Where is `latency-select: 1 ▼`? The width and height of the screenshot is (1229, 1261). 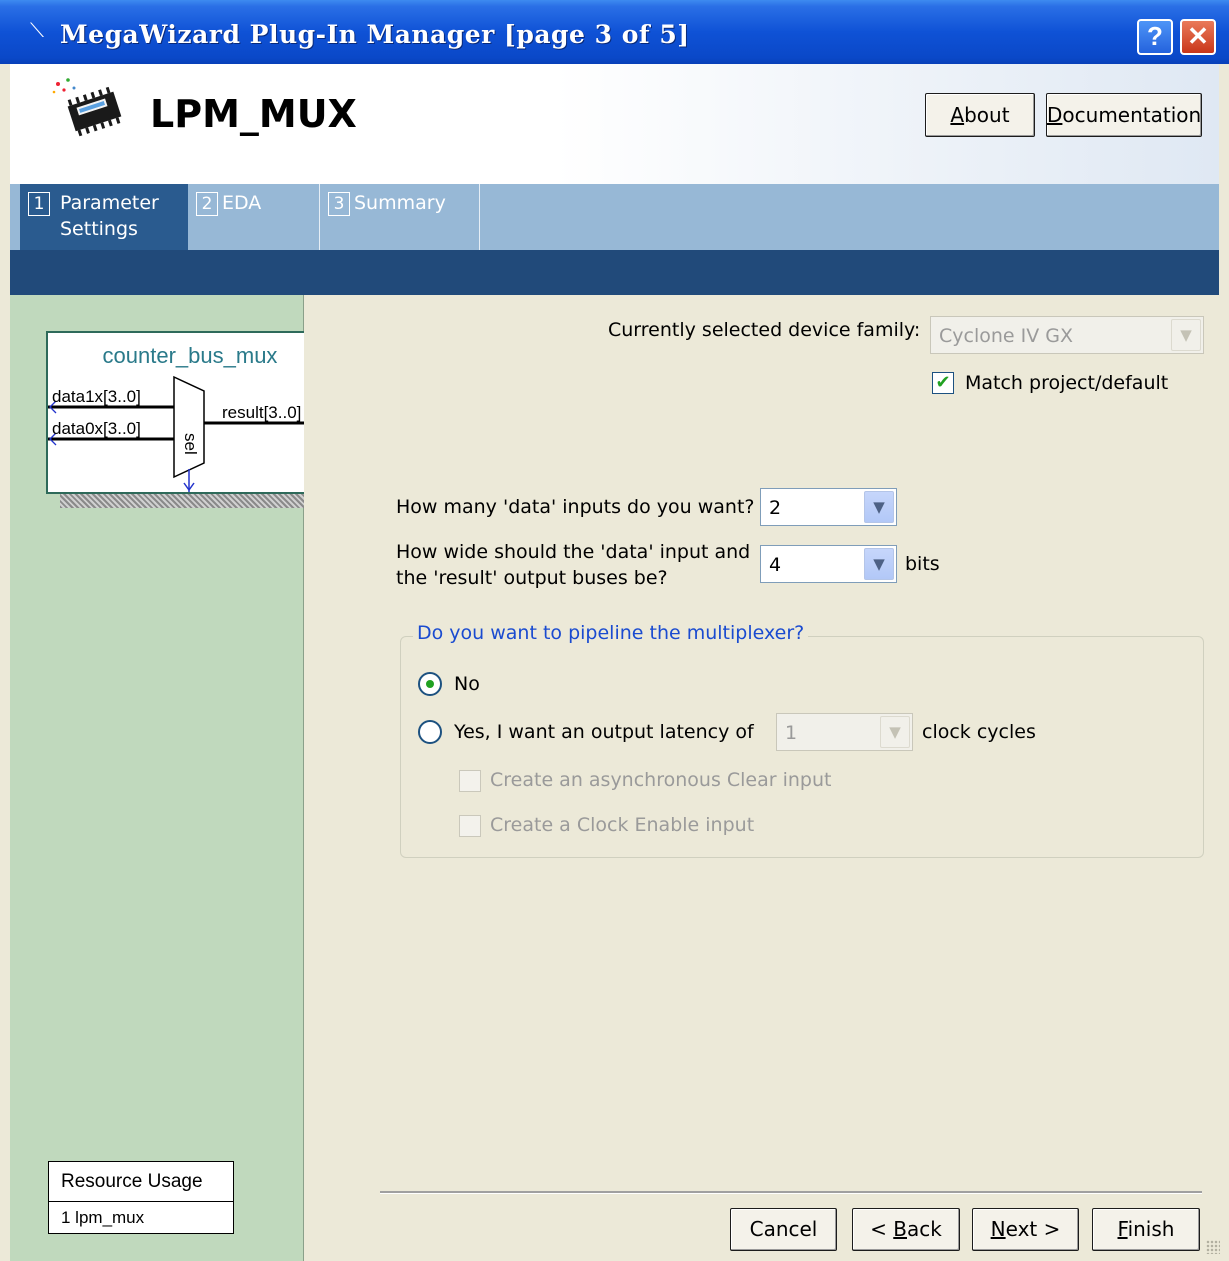
latency-select: 1 ▼ is located at coordinates (844, 732).